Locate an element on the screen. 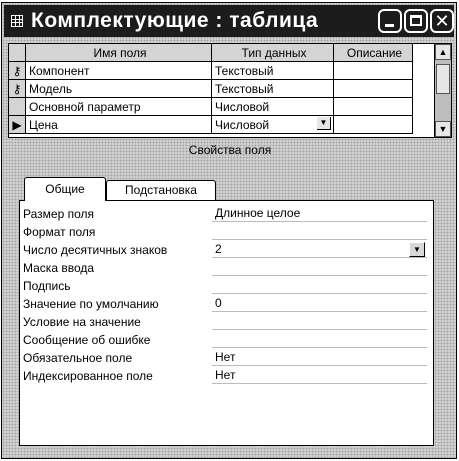 This screenshot has height=461, width=459. scroll-up-button: ▲ is located at coordinates (443, 52).